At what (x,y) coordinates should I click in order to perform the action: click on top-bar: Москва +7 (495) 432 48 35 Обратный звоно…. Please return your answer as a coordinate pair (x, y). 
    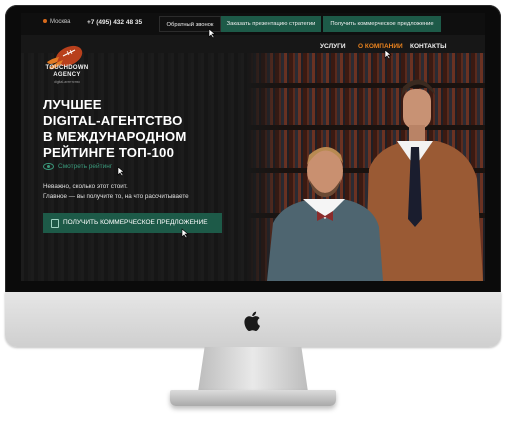
    Looking at the image, I should click on (253, 24).